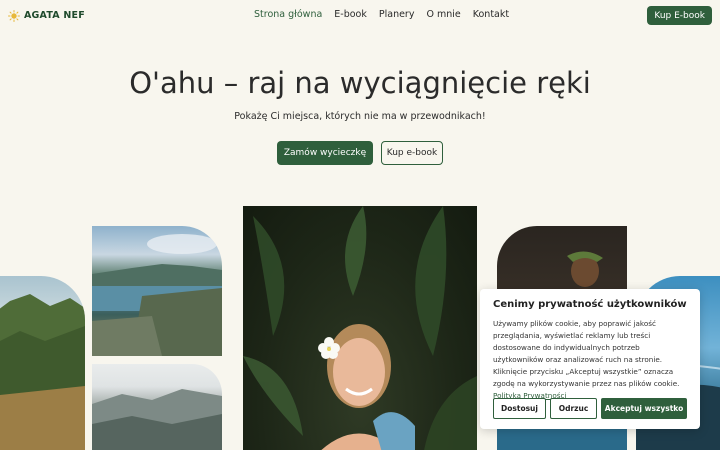 The width and height of the screenshot is (720, 450). What do you see at coordinates (679, 15) in the screenshot?
I see `buy-ebook-header-button: Kup E-book` at bounding box center [679, 15].